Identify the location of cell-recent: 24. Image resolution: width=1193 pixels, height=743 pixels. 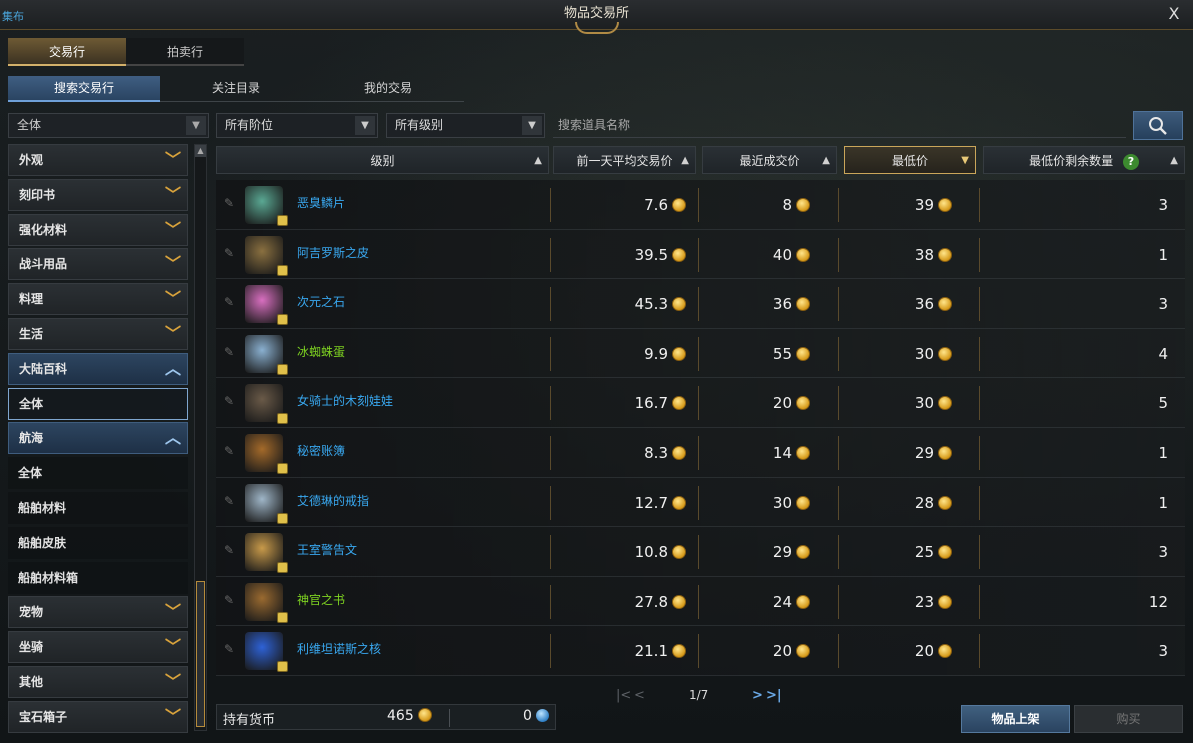
(791, 602).